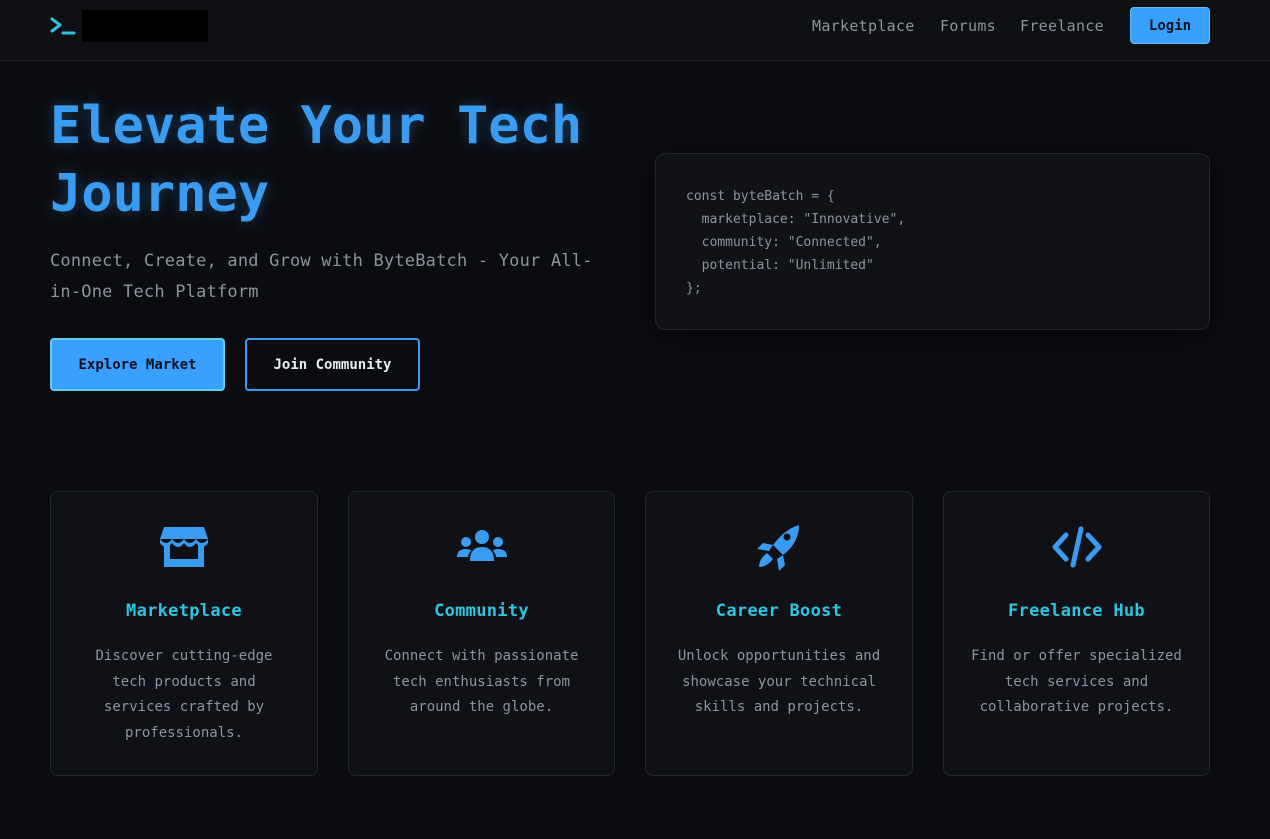 This screenshot has height=839, width=1270. Describe the element at coordinates (145, 26) in the screenshot. I see `redacted-brand-name` at that location.